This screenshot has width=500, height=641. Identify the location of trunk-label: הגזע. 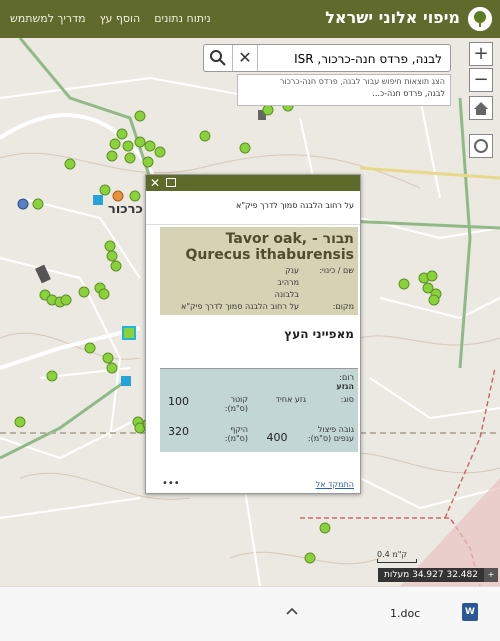
(345, 386).